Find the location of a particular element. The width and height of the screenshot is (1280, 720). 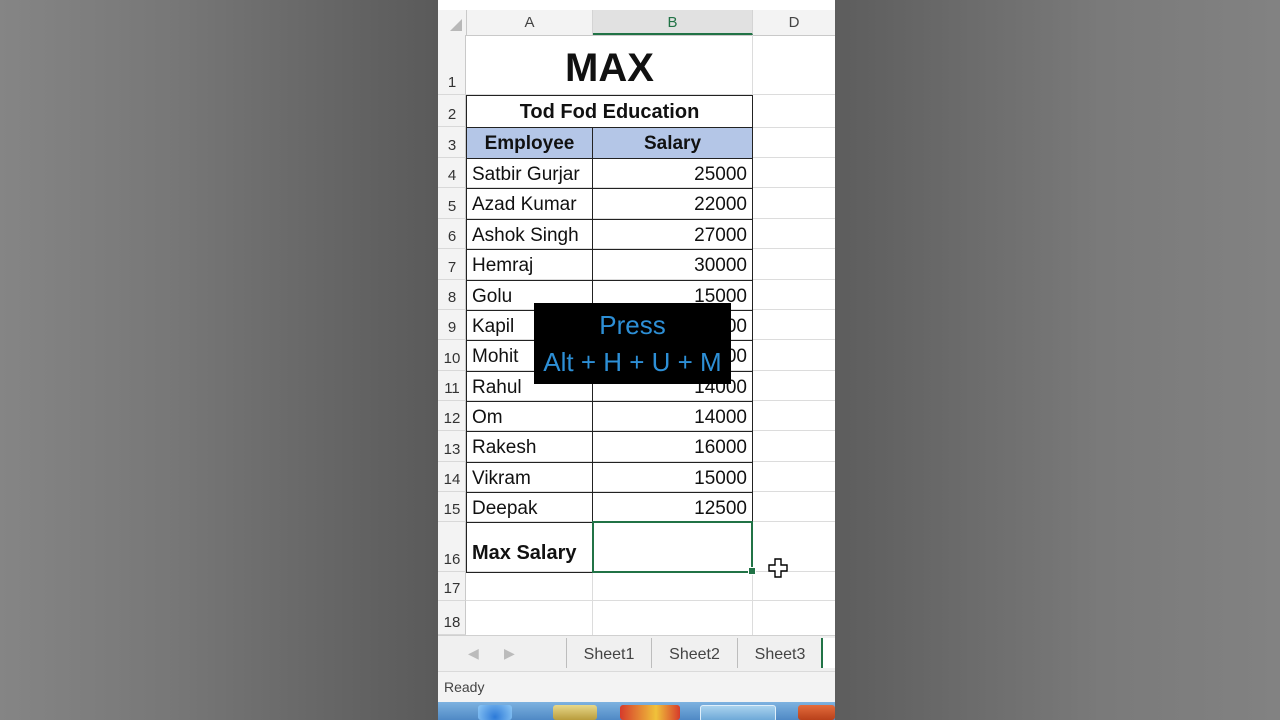

media-taskbar-icon is located at coordinates (650, 712).